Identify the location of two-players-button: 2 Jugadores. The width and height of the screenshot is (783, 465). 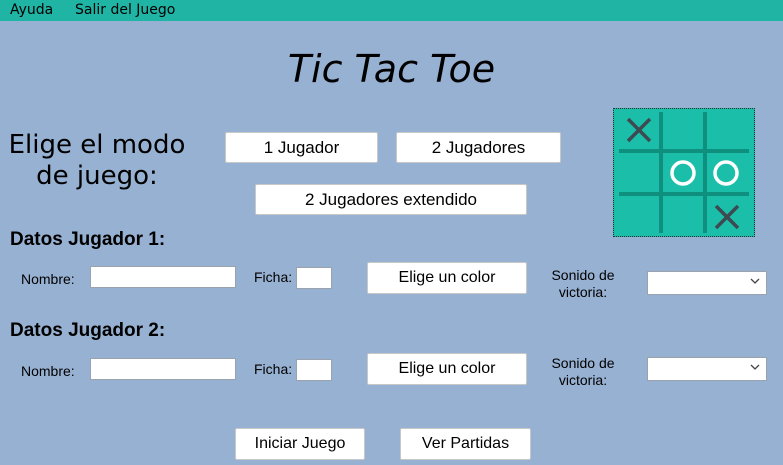
(478, 147).